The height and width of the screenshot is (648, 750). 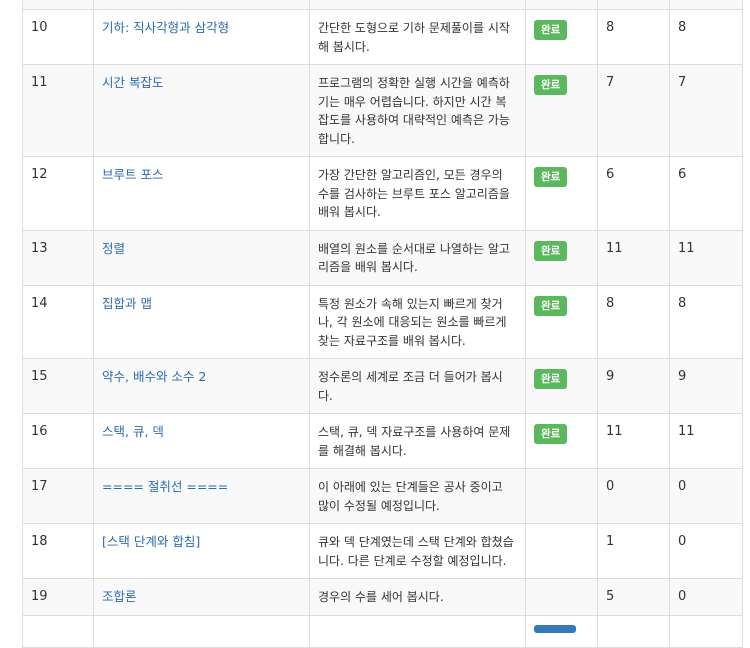 What do you see at coordinates (633, 496) in the screenshot?
I see `problem-count: 0` at bounding box center [633, 496].